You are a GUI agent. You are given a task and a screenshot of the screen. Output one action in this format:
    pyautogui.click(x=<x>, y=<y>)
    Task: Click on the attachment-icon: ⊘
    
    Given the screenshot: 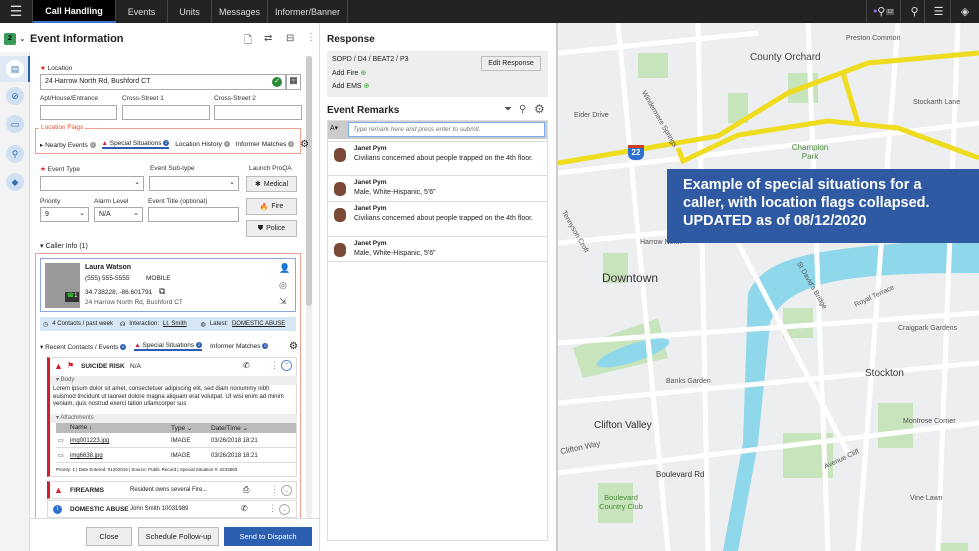 What is the action you would take?
    pyautogui.click(x=15, y=96)
    